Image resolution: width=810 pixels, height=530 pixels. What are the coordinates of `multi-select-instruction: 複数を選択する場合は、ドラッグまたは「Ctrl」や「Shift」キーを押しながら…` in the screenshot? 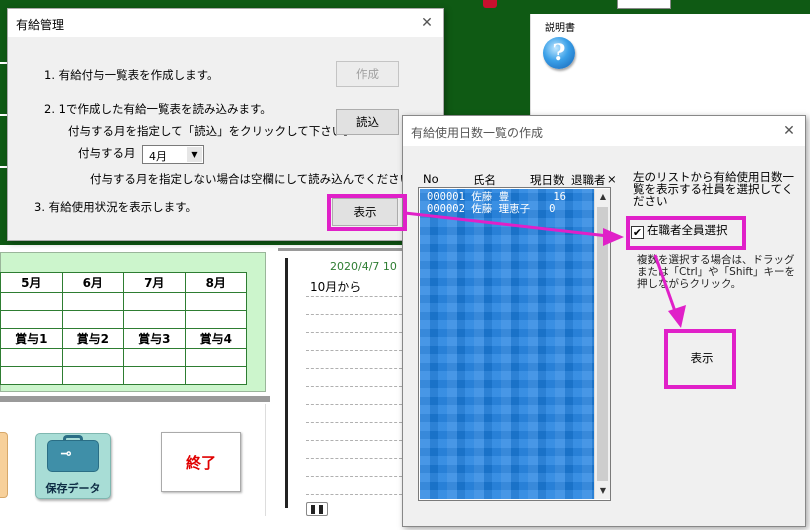 It's located at (716, 272).